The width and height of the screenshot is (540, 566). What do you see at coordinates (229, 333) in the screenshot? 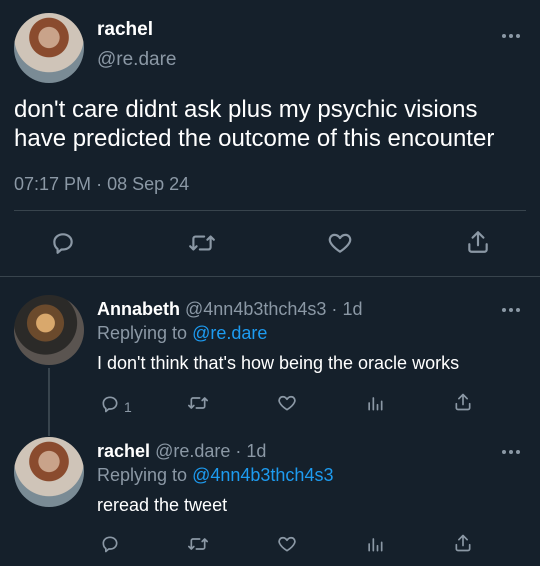
I see `replying-to-handle: @re.dare` at bounding box center [229, 333].